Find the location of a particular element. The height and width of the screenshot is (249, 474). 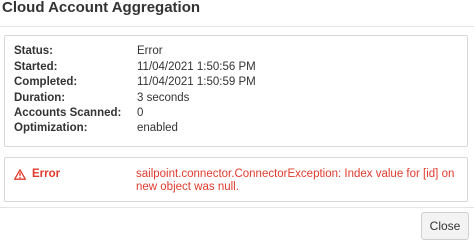

duration-label: Duration: is located at coordinates (40, 98).